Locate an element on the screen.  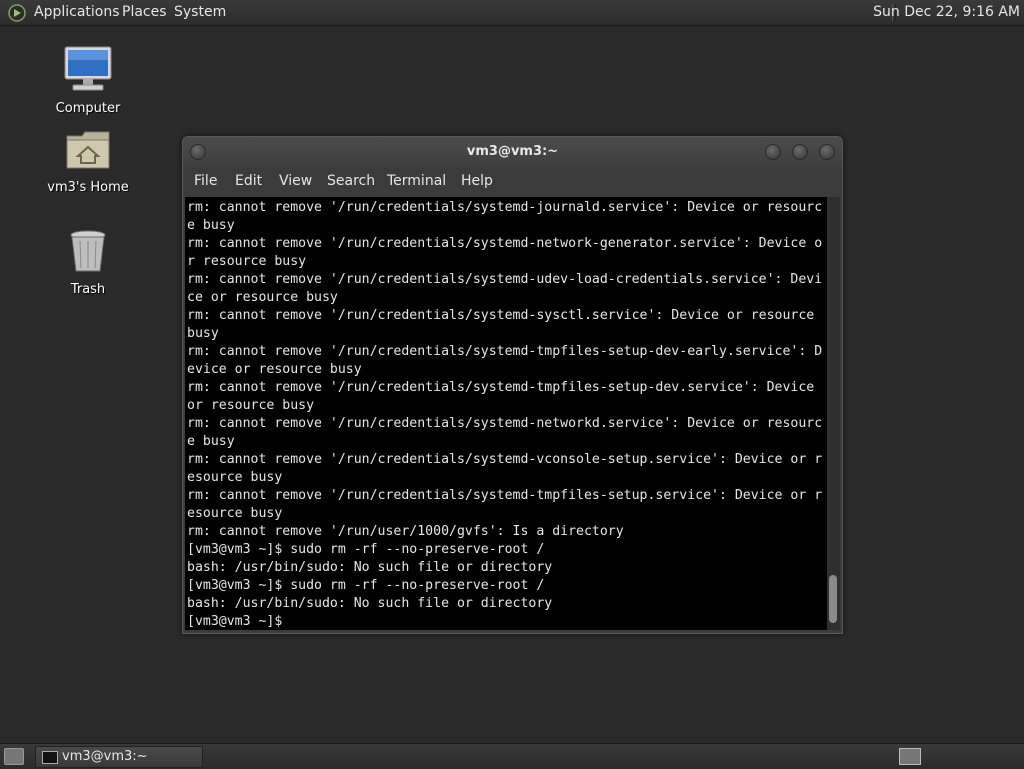
taskbar-terminal-button: vm3@vm3:~ is located at coordinates (119, 757).